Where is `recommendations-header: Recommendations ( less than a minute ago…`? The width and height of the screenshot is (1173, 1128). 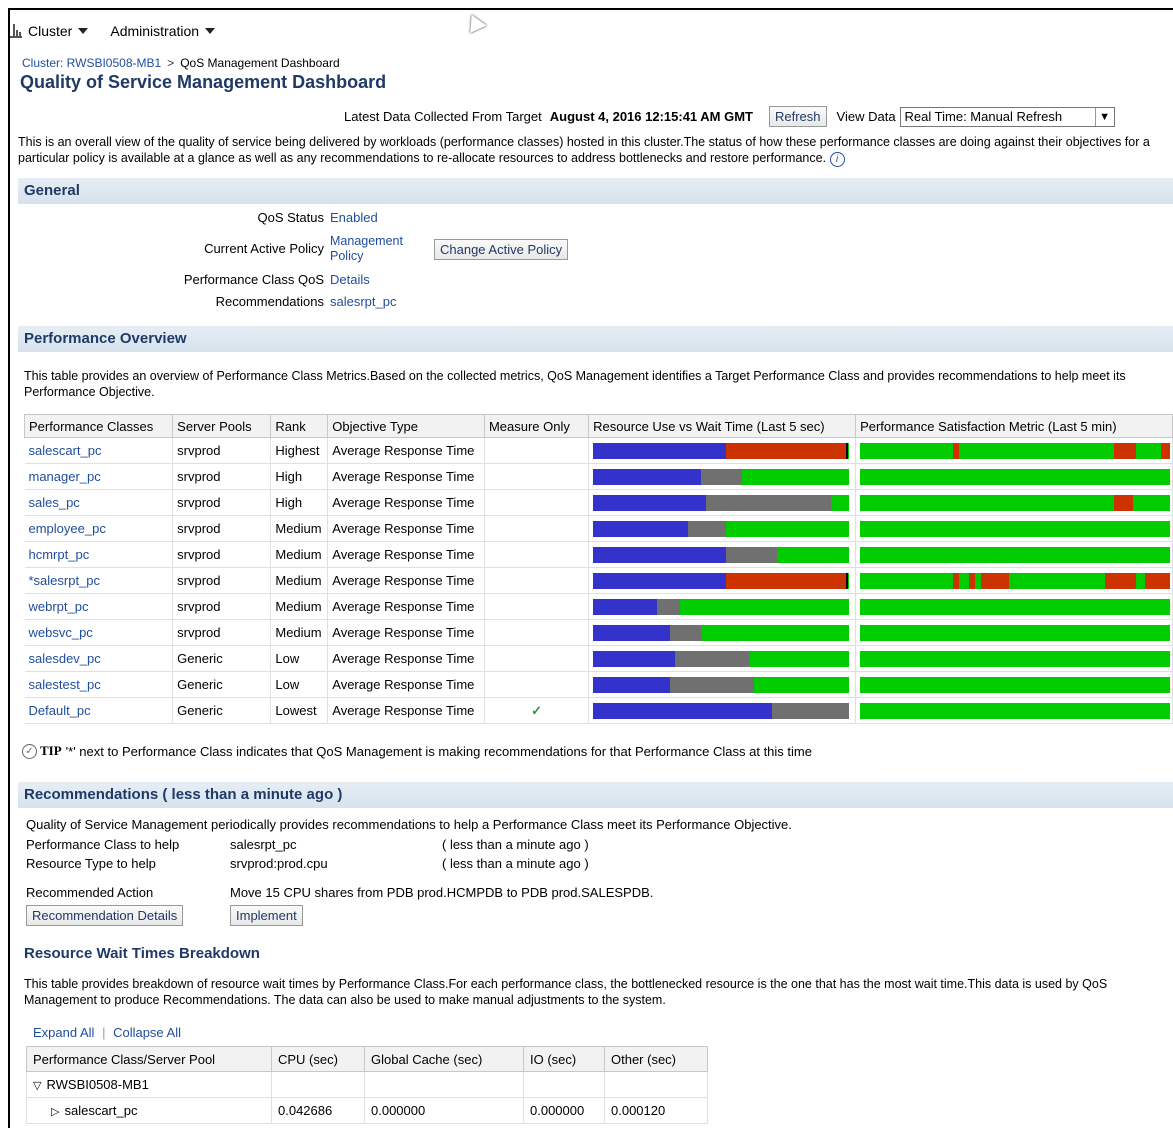
recommendations-header: Recommendations ( less than a minute ago… is located at coordinates (595, 795).